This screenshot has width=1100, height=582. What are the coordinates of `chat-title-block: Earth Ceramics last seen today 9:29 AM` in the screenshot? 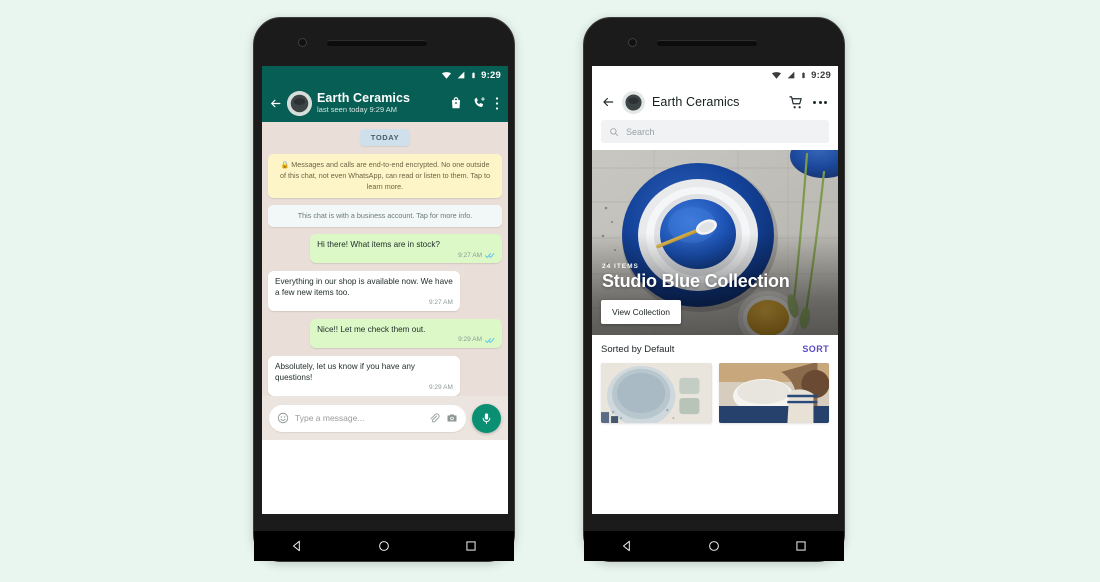 It's located at (380, 102).